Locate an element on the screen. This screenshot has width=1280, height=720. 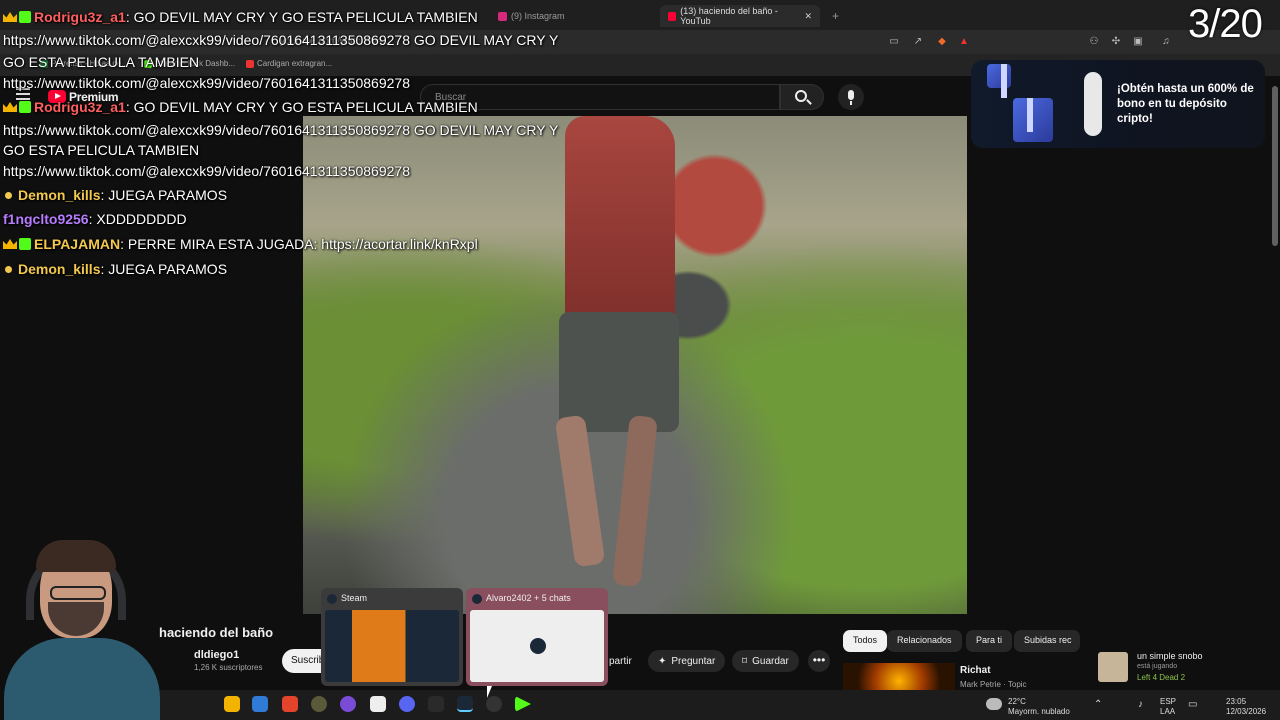
save-button: ⌑ Guardar is located at coordinates (765, 661).